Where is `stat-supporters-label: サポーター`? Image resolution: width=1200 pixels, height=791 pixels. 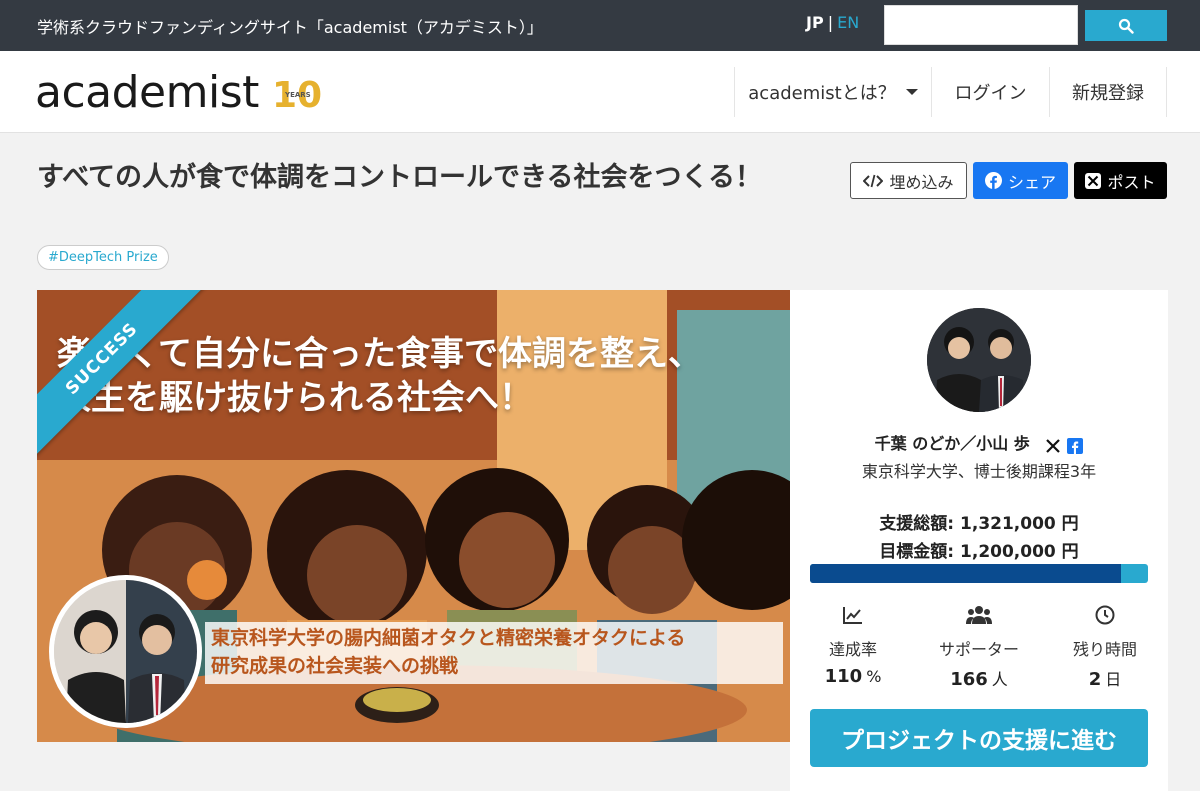 stat-supporters-label: サポーター is located at coordinates (978, 649).